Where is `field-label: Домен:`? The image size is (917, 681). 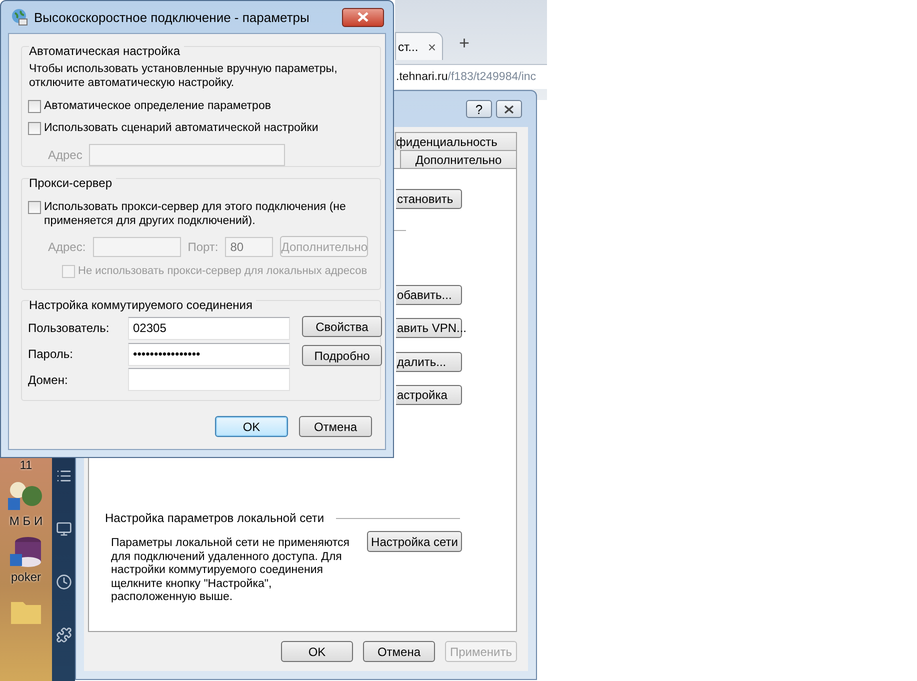
field-label: Домен: is located at coordinates (48, 379).